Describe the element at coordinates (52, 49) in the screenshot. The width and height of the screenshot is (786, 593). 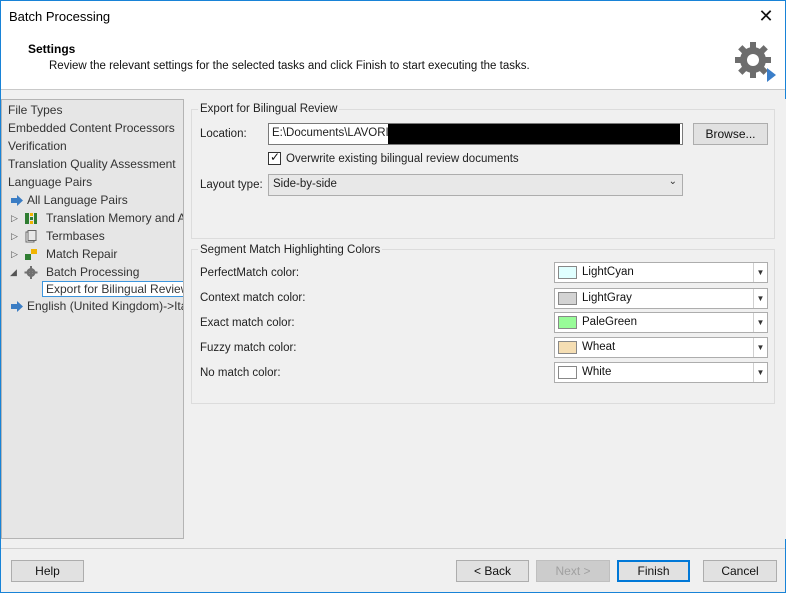
I see `page-title: Settings` at that location.